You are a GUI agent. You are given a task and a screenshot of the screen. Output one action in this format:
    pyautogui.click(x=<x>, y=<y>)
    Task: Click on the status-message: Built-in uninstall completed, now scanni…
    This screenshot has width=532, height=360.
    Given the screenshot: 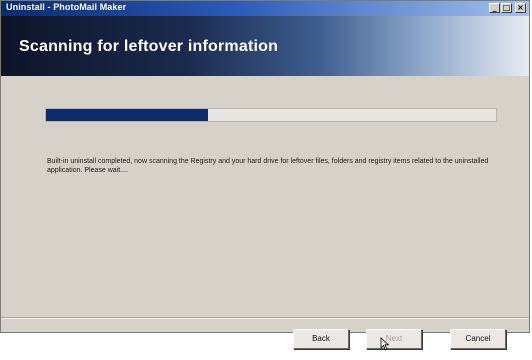 What is the action you would take?
    pyautogui.click(x=268, y=166)
    